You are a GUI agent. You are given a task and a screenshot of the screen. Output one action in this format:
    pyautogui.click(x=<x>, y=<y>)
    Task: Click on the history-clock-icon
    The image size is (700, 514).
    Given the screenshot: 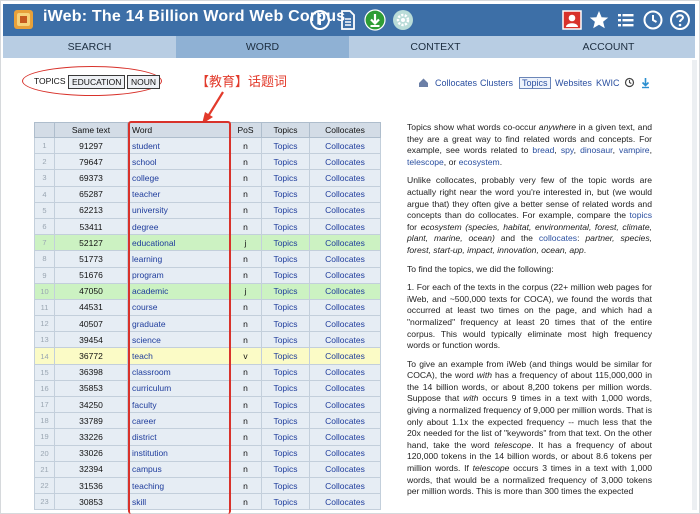 What is the action you would take?
    pyautogui.click(x=653, y=20)
    